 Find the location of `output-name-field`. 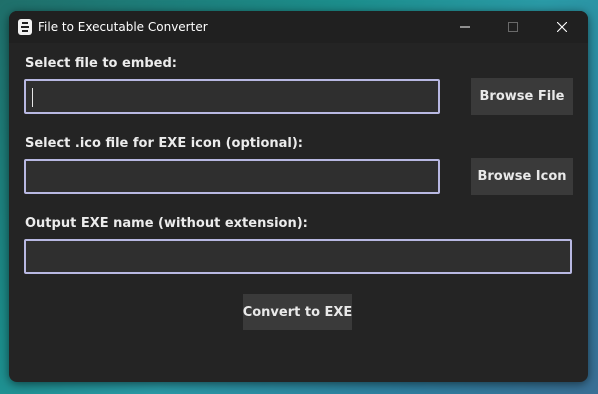

output-name-field is located at coordinates (298, 256).